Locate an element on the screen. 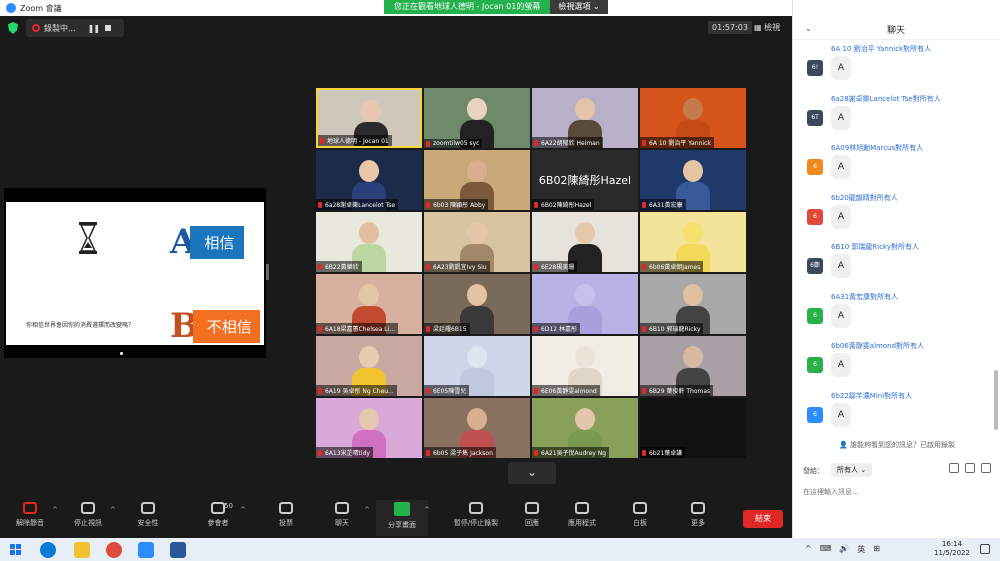 Image resolution: width=1000 pixels, height=561 pixels. send-to-dropdown: 所有人 ⌄ is located at coordinates (852, 470).